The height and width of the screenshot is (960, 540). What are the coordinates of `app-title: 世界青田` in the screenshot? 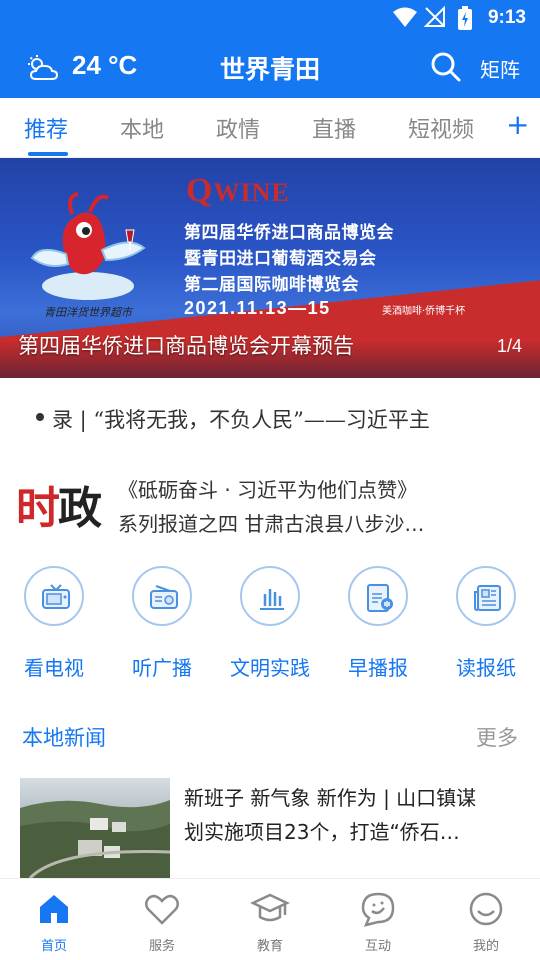 It's located at (269, 69).